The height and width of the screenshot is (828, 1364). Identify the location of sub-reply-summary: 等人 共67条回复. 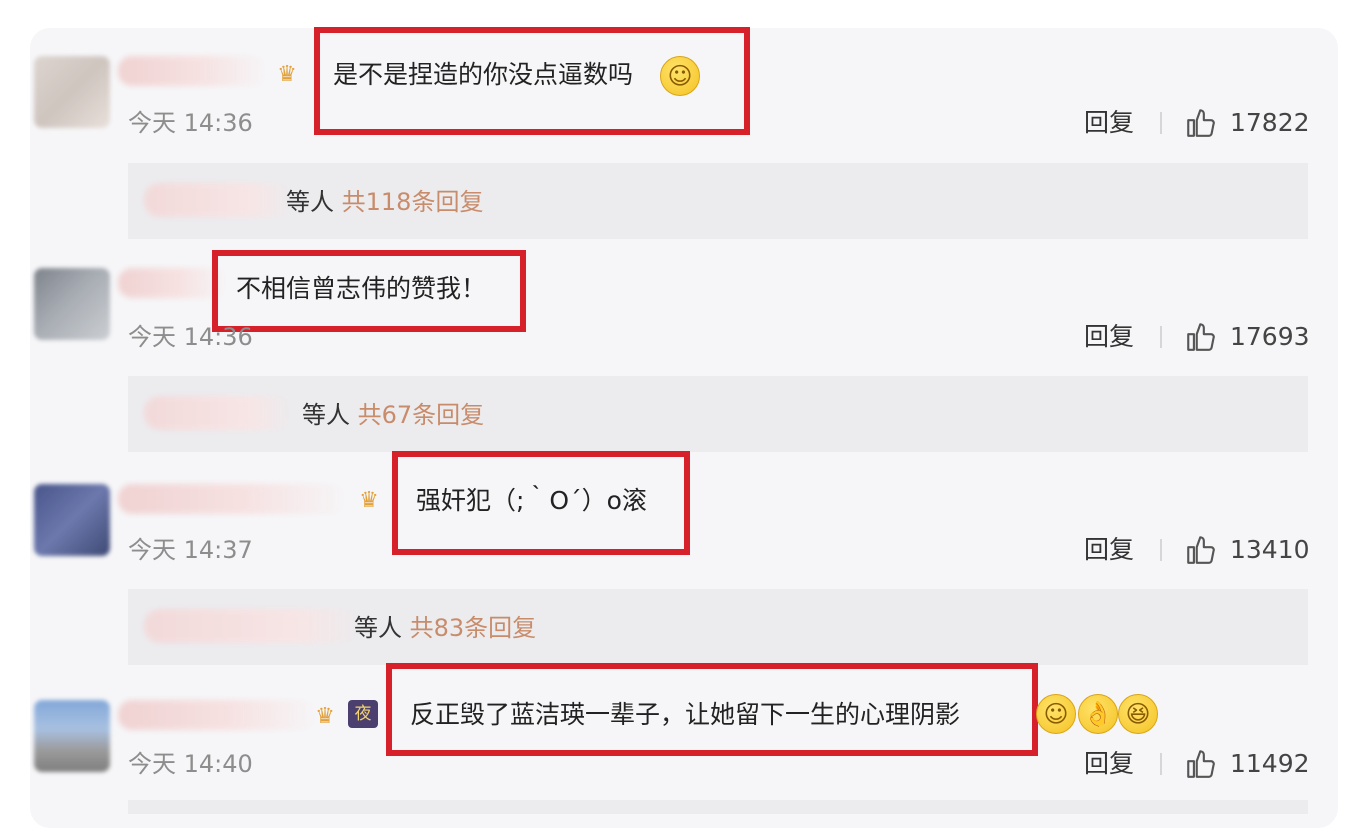
(393, 415).